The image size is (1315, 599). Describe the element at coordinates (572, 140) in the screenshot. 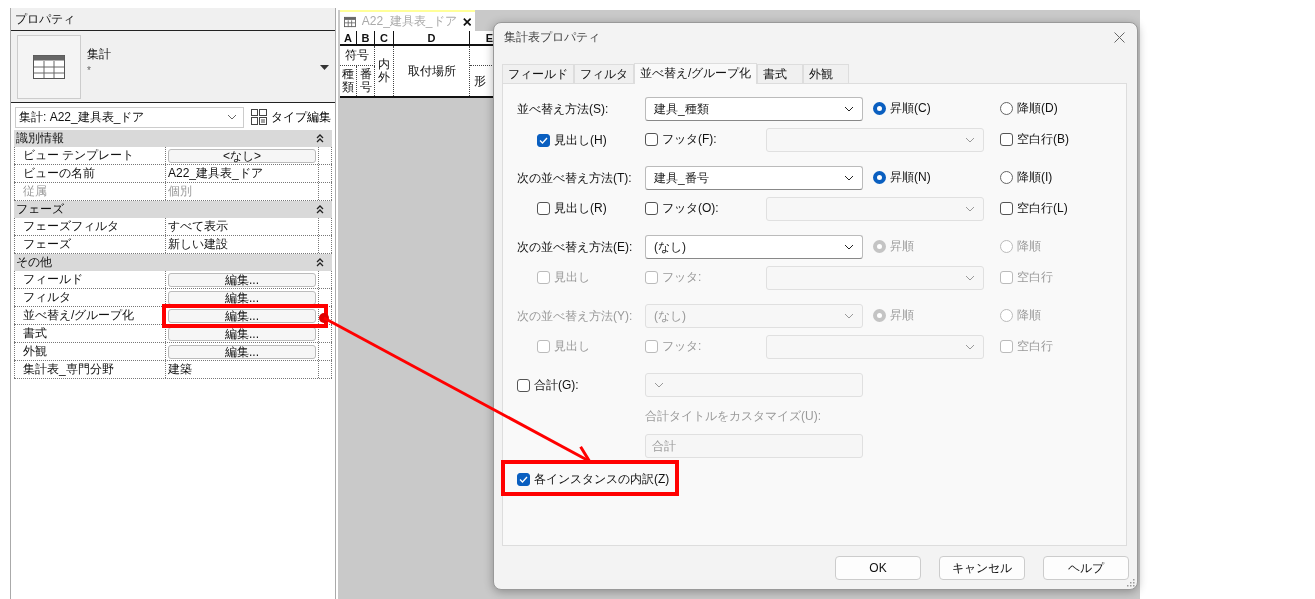

I see `header-checkbox: 見出し(H)` at that location.